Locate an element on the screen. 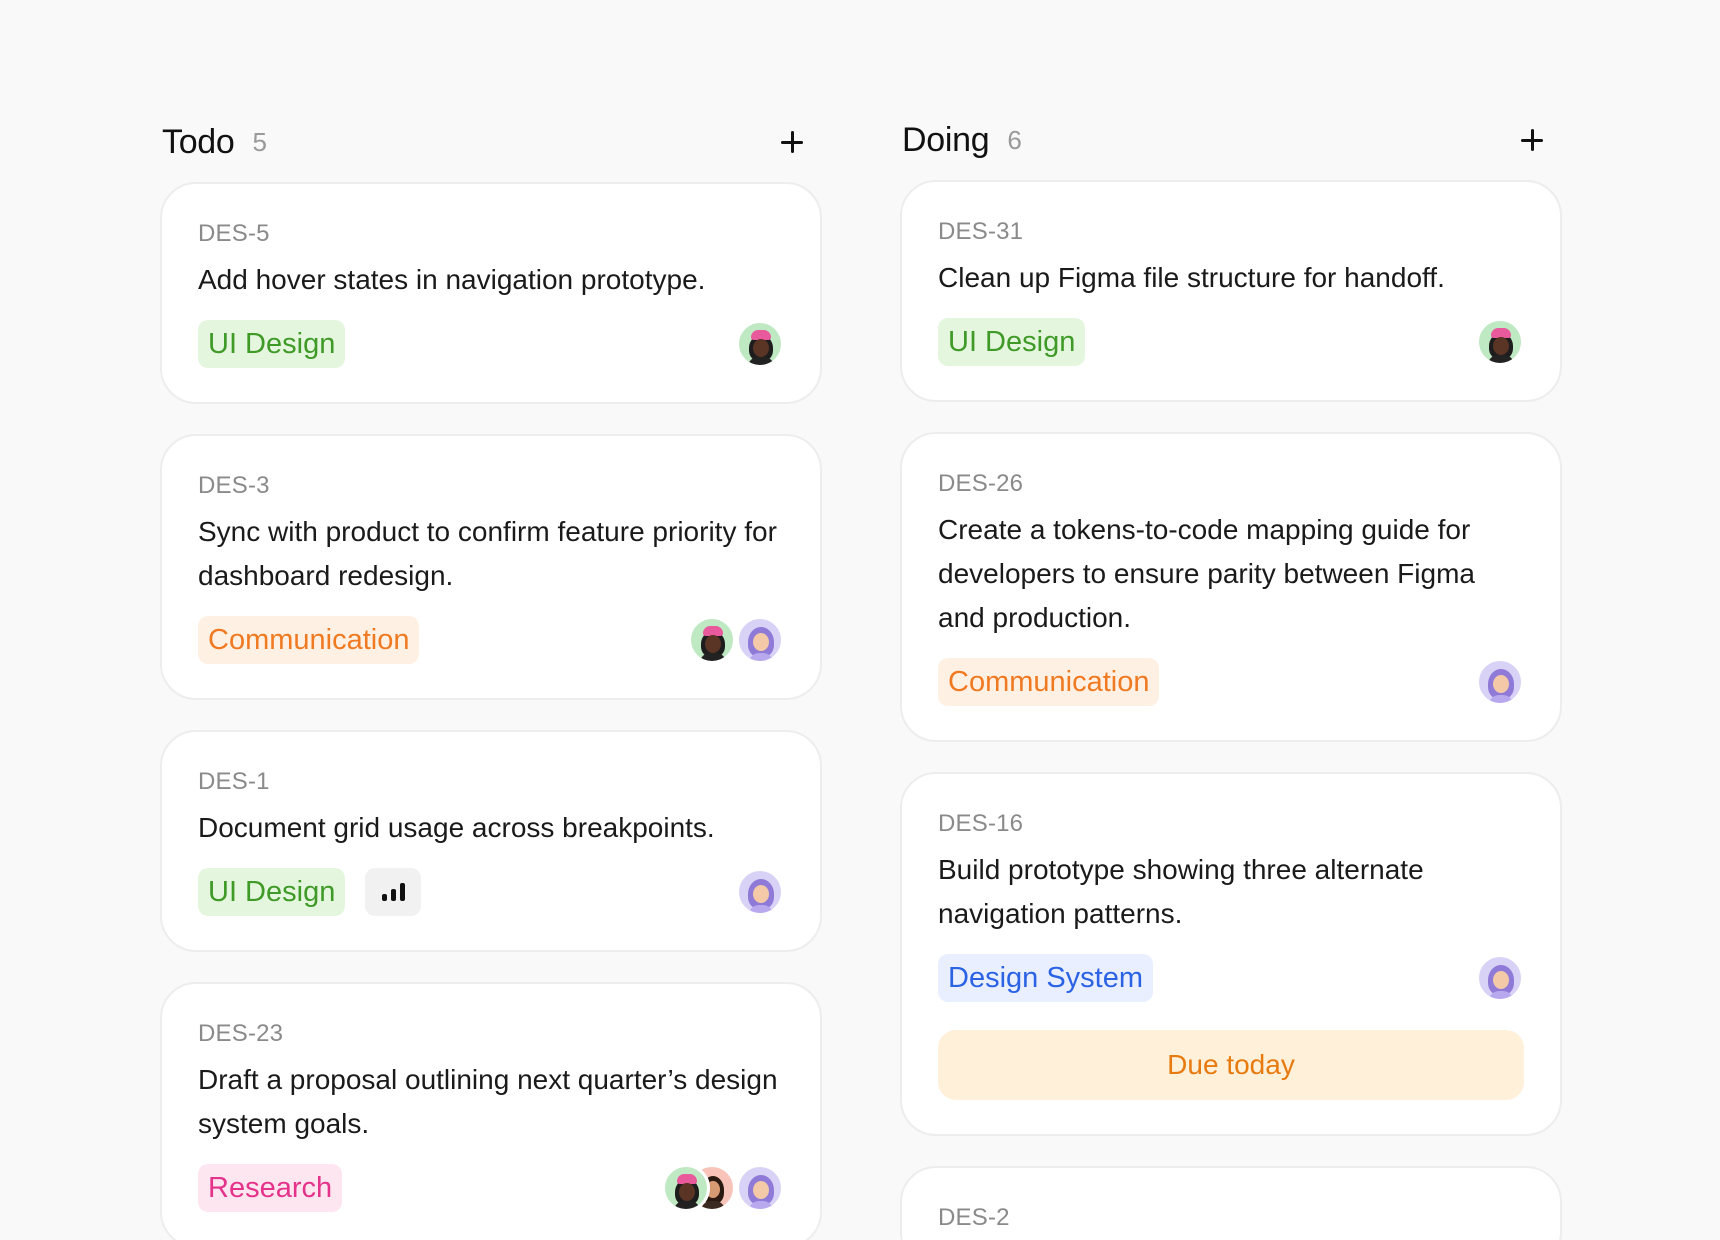 Image resolution: width=1720 pixels, height=1240 pixels. signal-bars-icon is located at coordinates (393, 892).